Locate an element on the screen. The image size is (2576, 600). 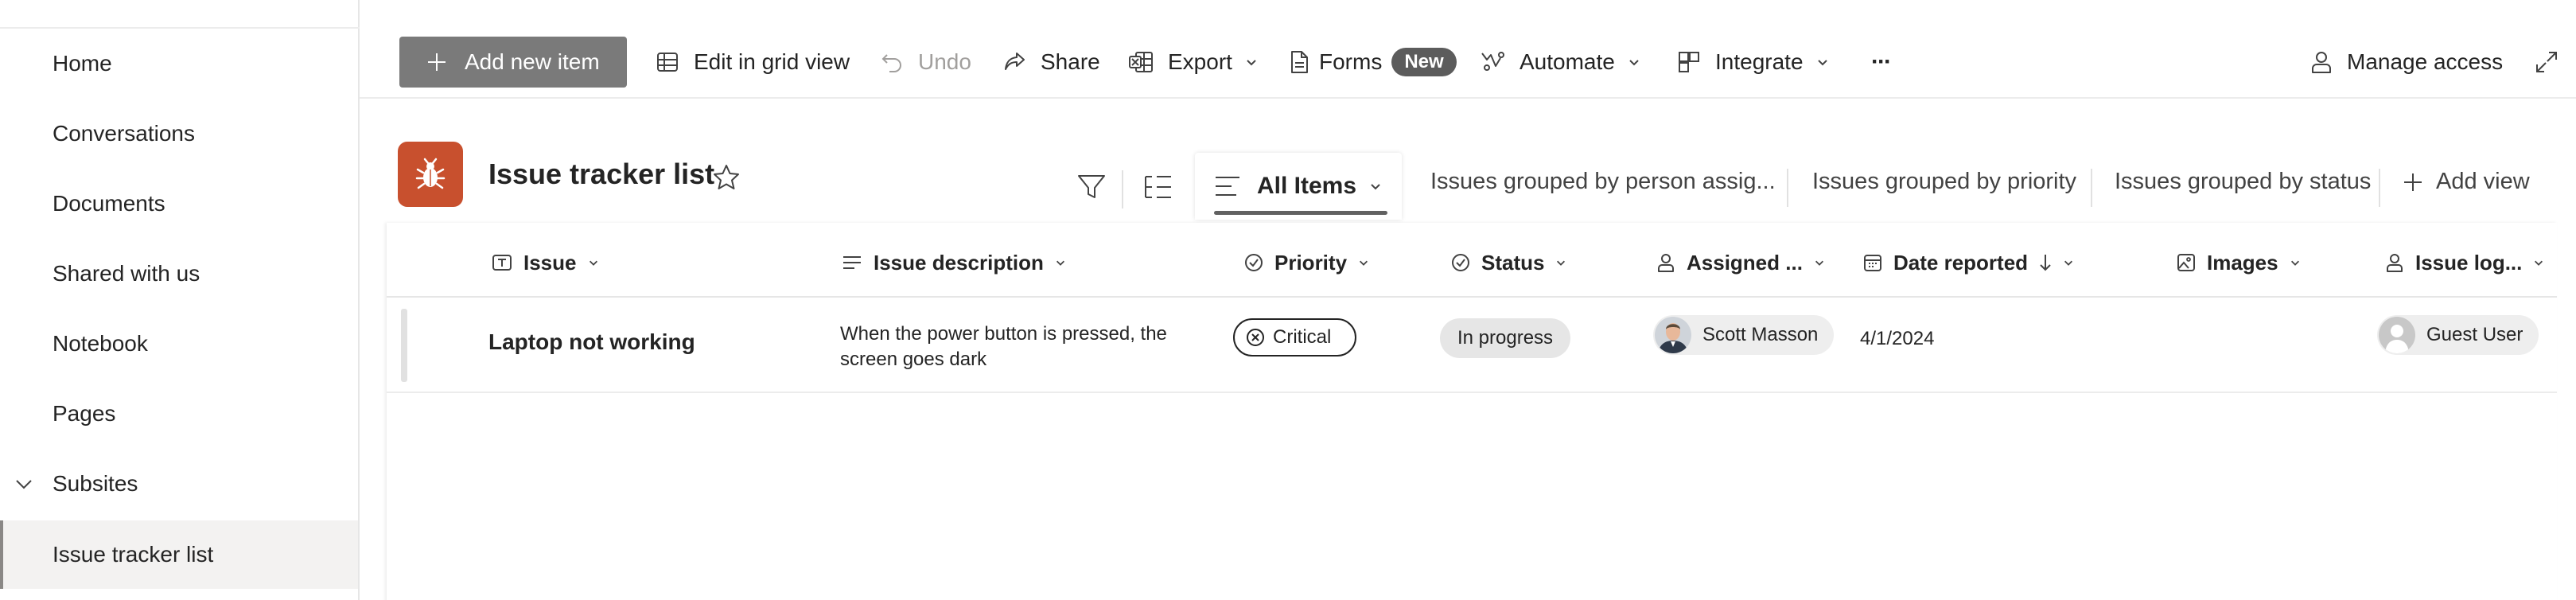
sidebar-item-issue-tracker-list: Issue tracker list is located at coordinates (179, 554).